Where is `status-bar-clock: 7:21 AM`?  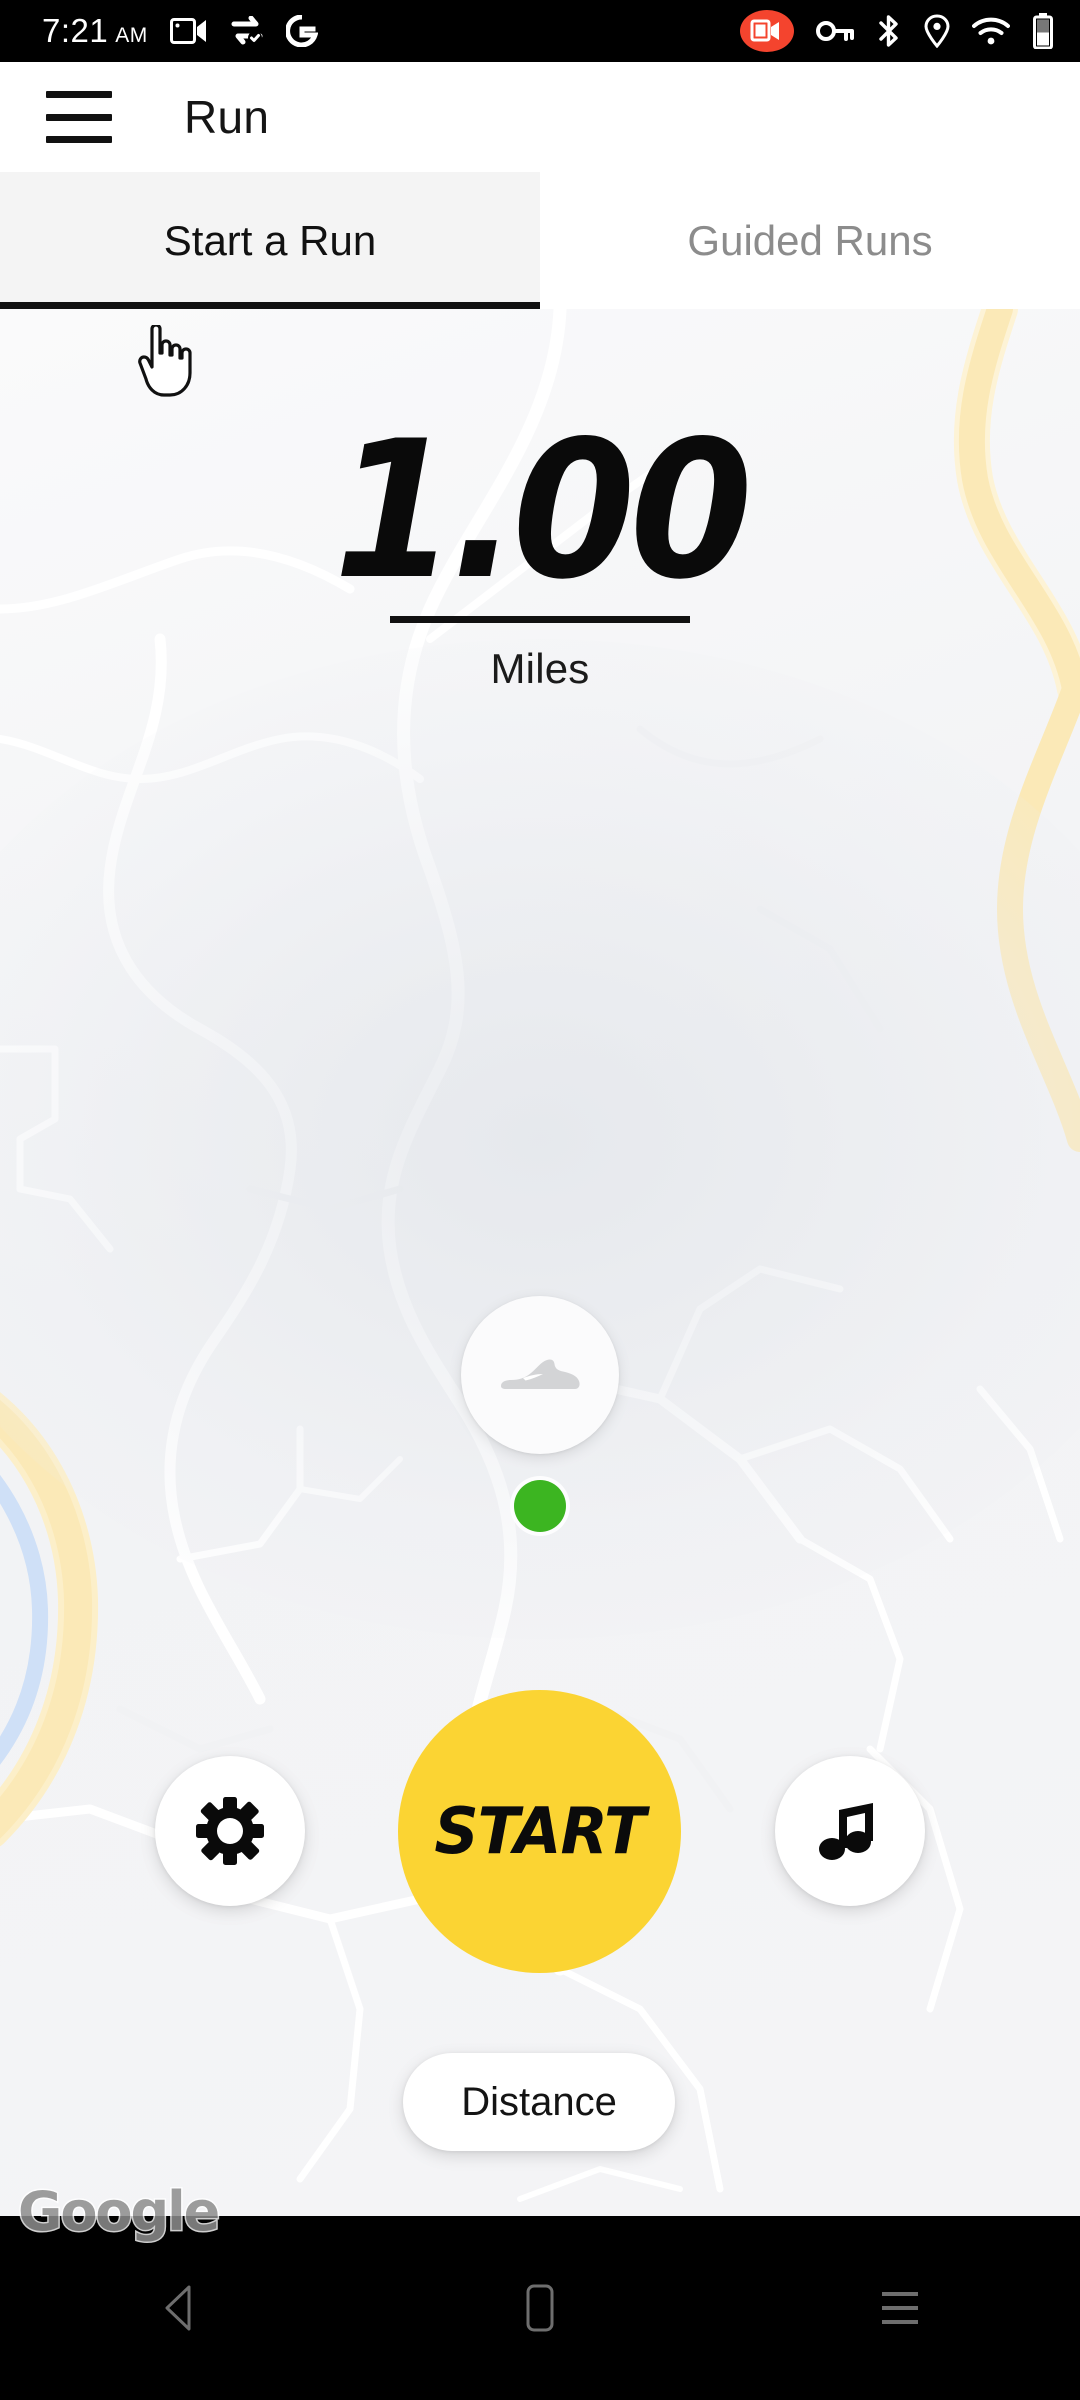 status-bar-clock: 7:21 AM is located at coordinates (95, 31).